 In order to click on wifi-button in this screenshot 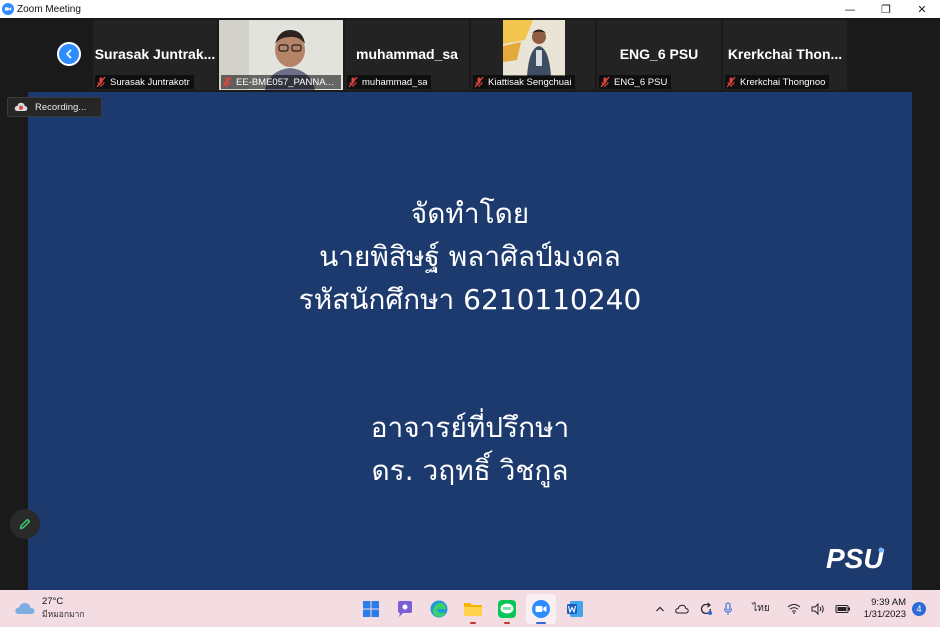, I will do `click(794, 608)`.